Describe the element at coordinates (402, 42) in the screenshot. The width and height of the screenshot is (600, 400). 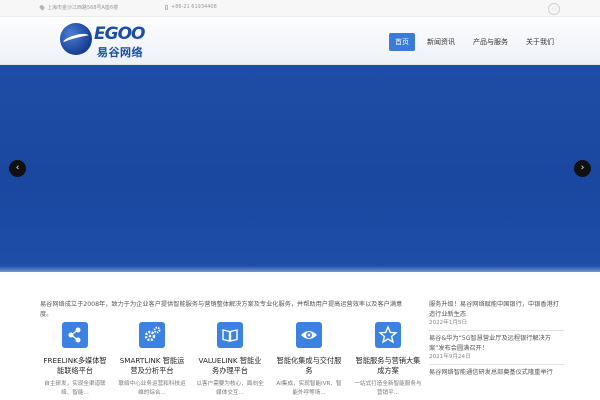
I see `nav-home: 首页` at that location.